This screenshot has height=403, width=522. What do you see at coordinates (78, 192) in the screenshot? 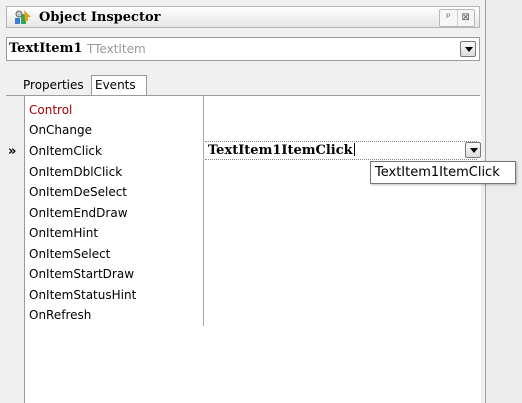
I see `event-label: OnItemDeSelect` at bounding box center [78, 192].